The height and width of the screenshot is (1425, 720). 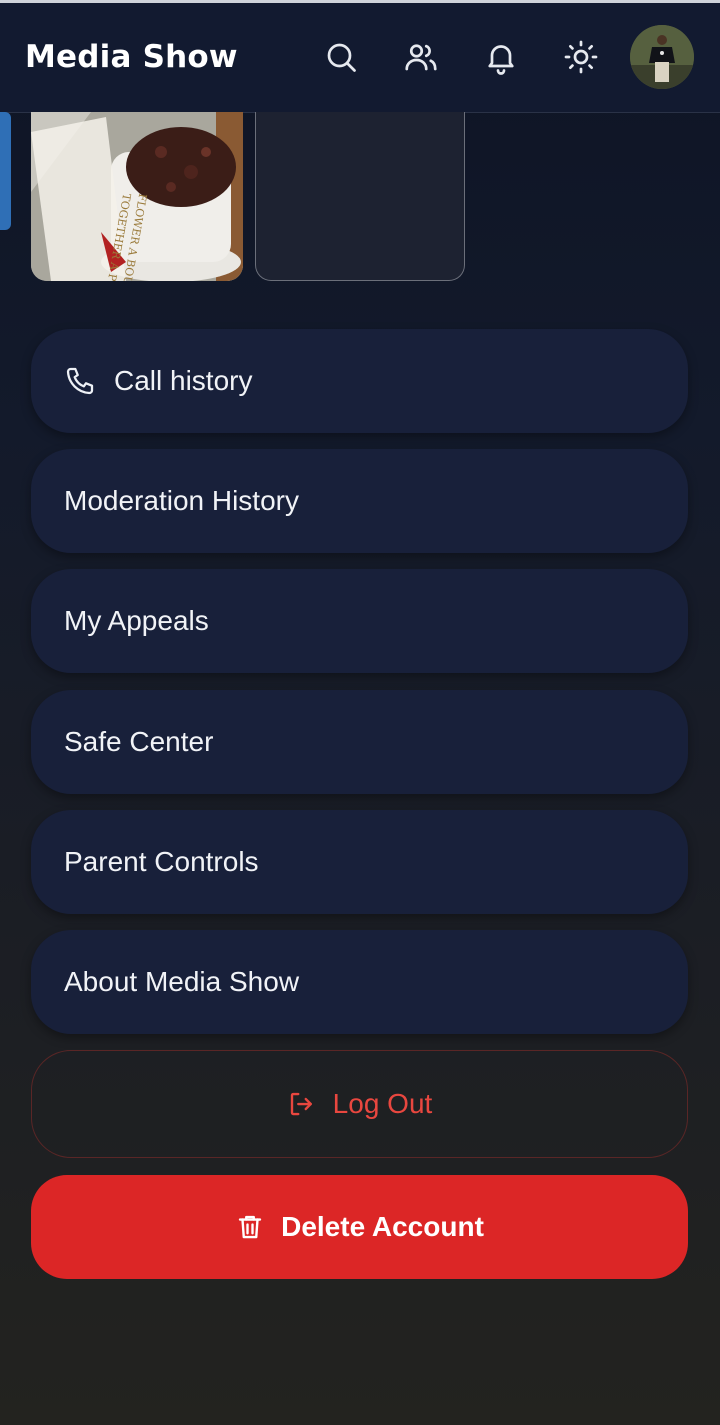 I want to click on side-drawer-handle, so click(x=5, y=171).